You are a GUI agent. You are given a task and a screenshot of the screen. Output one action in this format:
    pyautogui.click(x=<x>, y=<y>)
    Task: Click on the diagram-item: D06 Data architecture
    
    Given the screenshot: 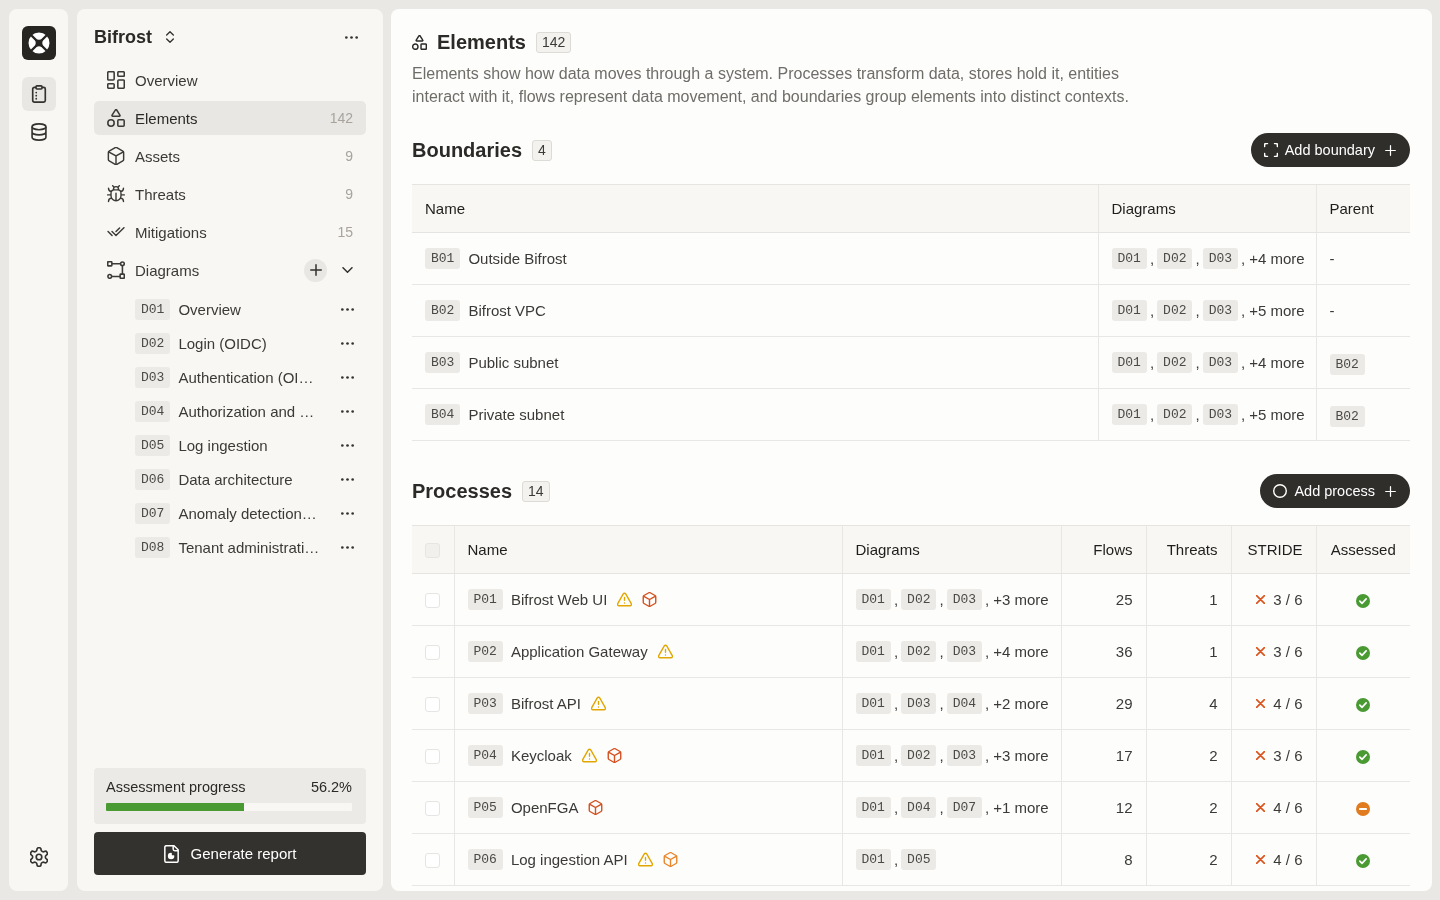 What is the action you would take?
    pyautogui.click(x=238, y=479)
    